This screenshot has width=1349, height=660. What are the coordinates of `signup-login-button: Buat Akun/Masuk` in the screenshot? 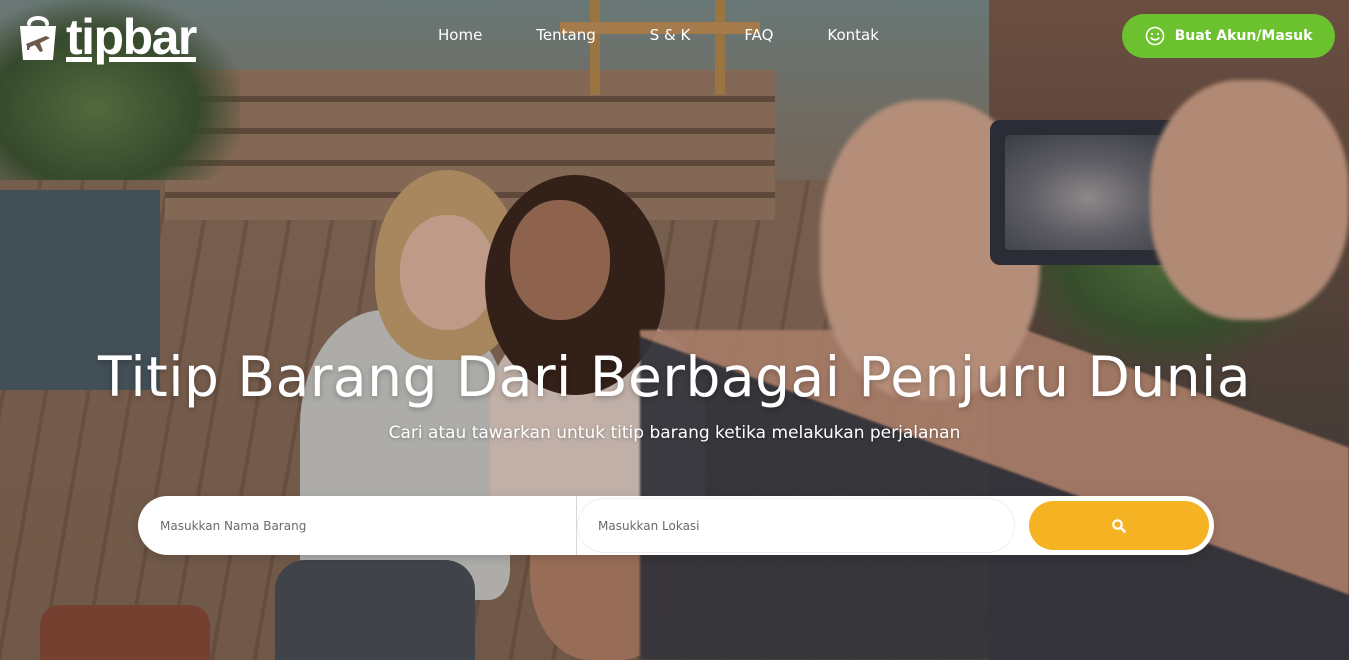 It's located at (1228, 36).